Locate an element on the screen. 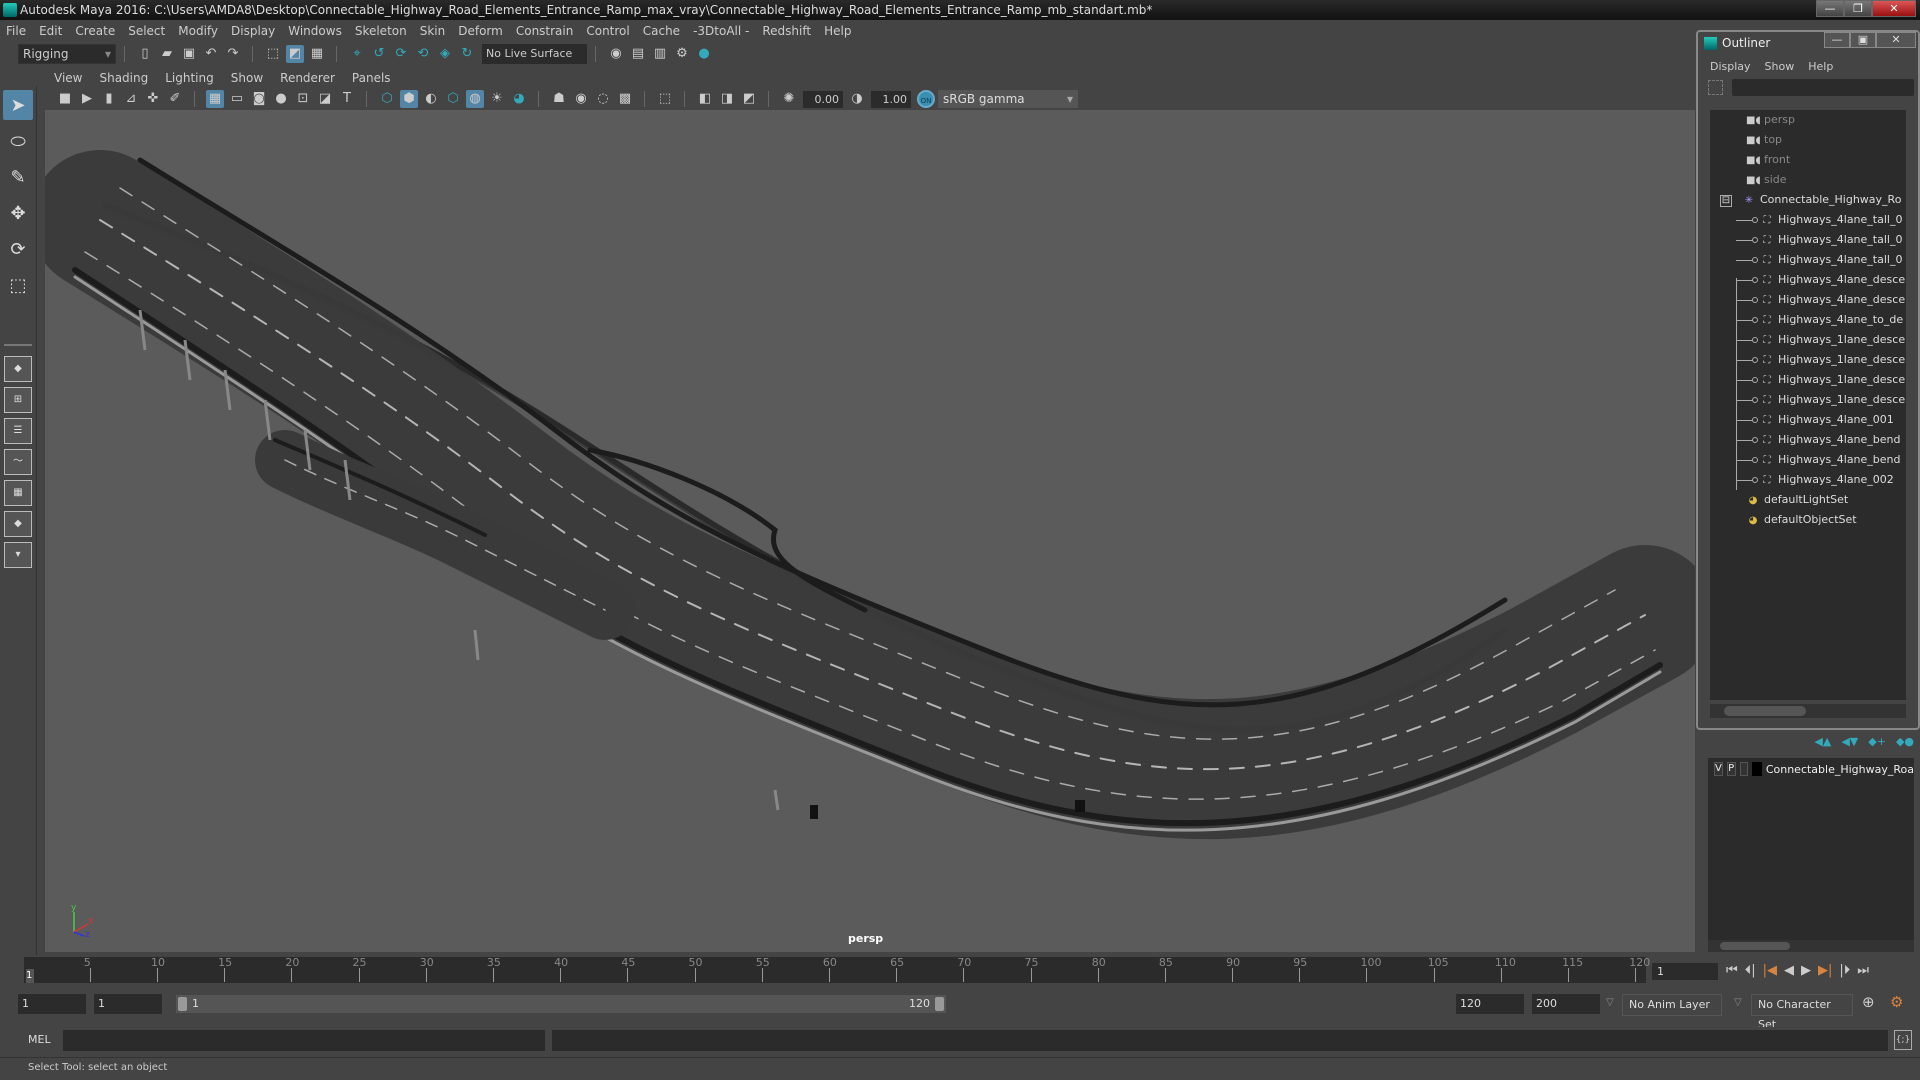 The width and height of the screenshot is (1920, 1080). move-layer-up-icon: ◀▲ is located at coordinates (1822, 741).